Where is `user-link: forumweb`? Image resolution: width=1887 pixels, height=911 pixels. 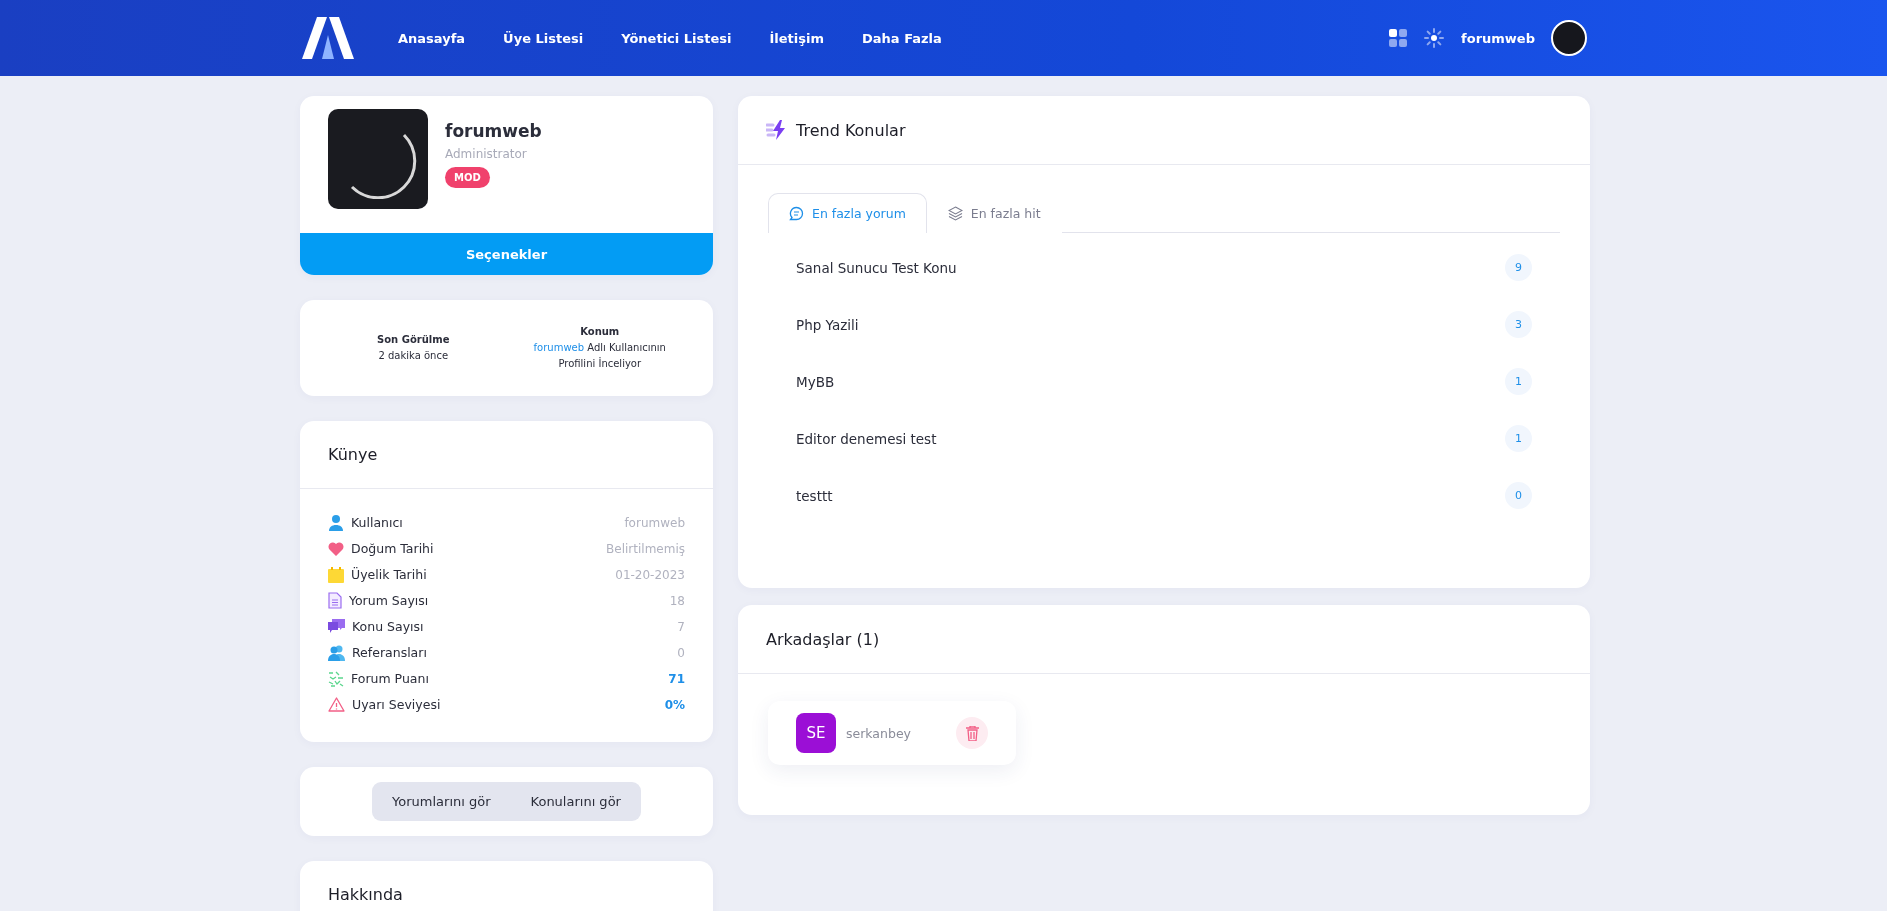 user-link: forumweb is located at coordinates (559, 347).